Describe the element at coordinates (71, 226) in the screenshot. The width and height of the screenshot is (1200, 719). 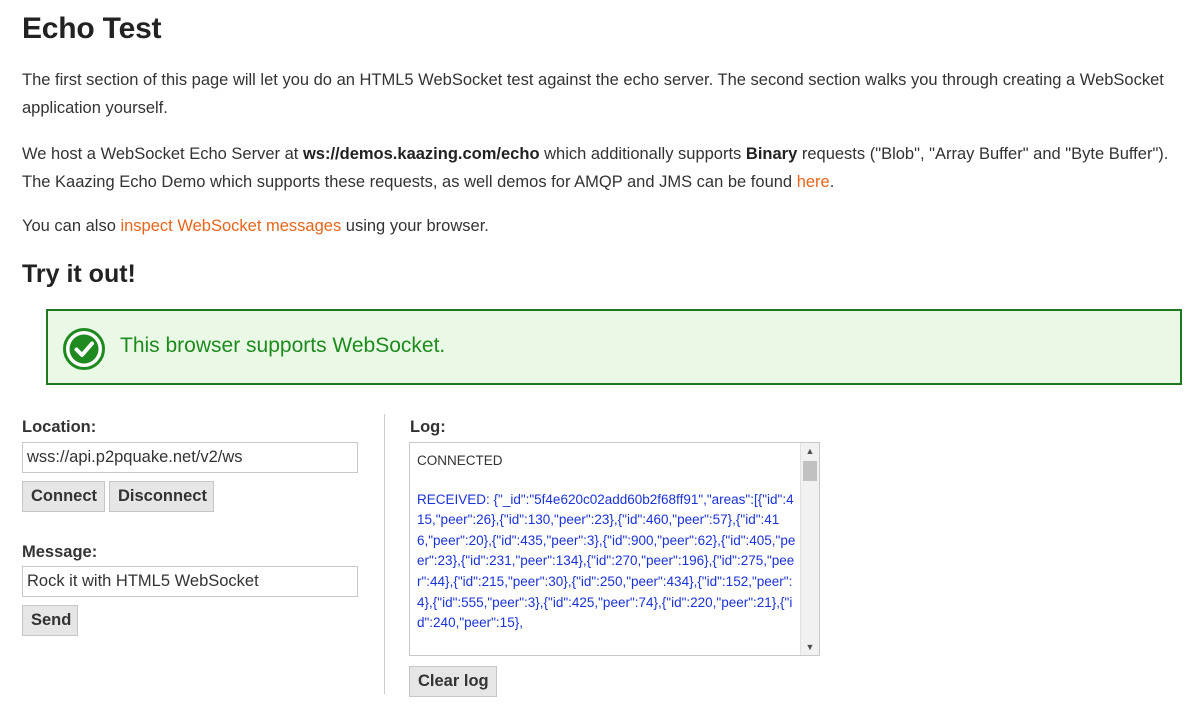
I see `inspect-text-before: You can also` at that location.